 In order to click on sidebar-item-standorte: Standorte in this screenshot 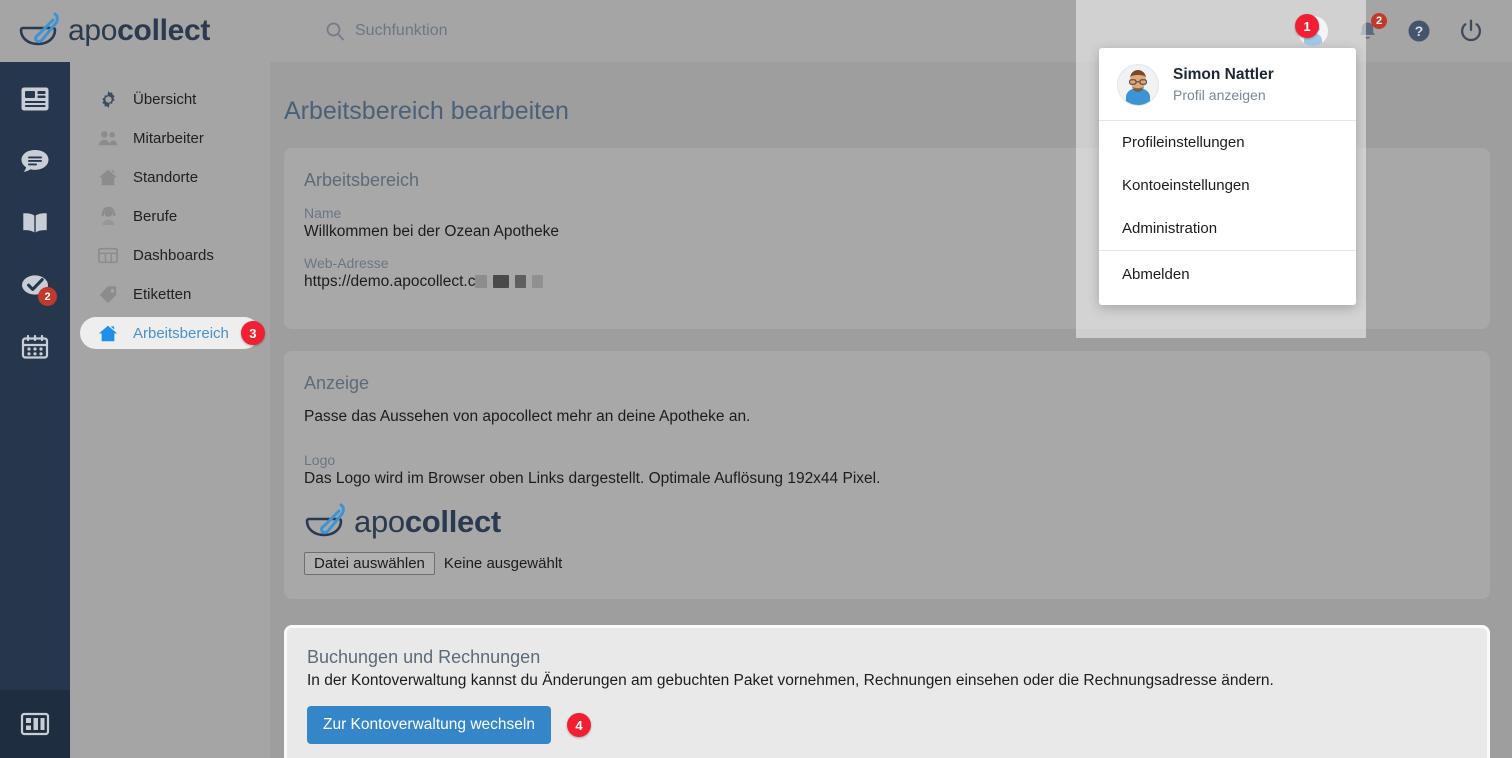, I will do `click(170, 177)`.